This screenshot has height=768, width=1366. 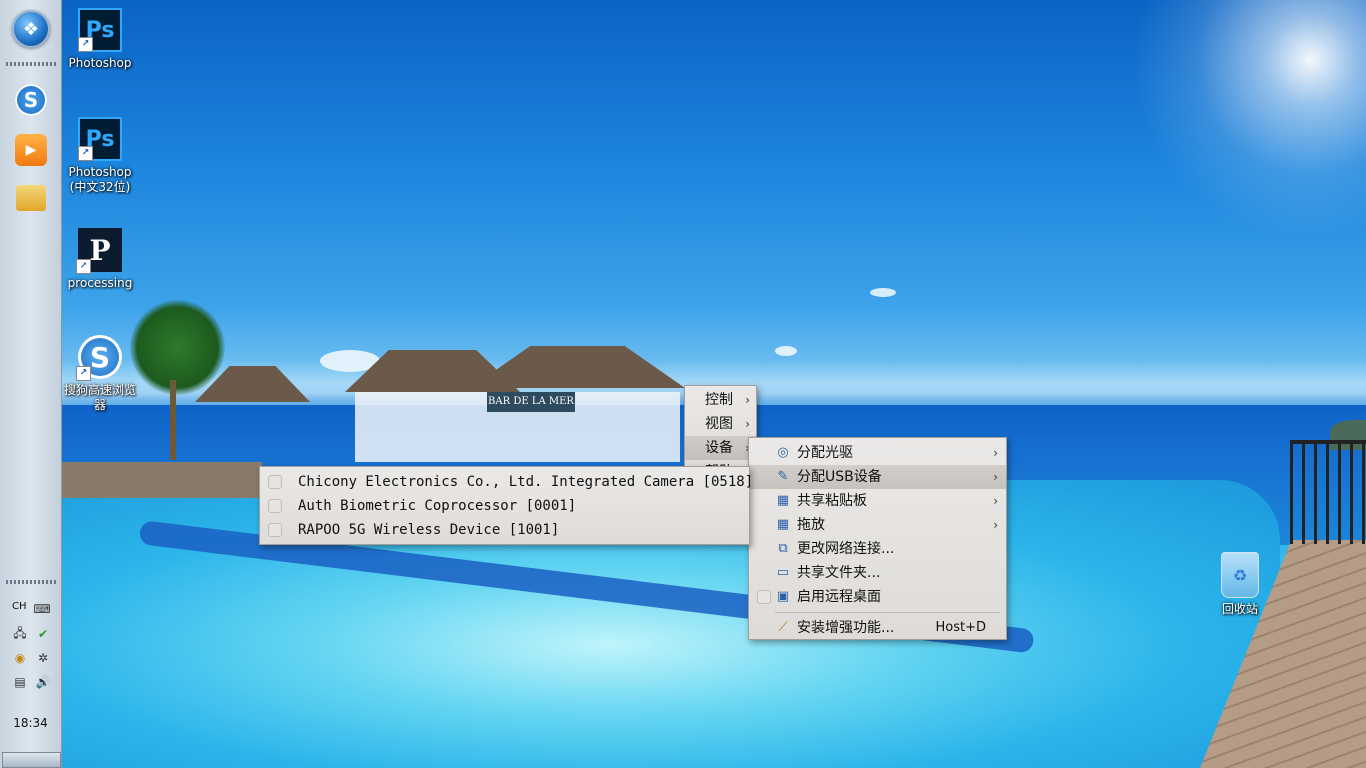 I want to click on start-button: ❖, so click(x=31, y=29).